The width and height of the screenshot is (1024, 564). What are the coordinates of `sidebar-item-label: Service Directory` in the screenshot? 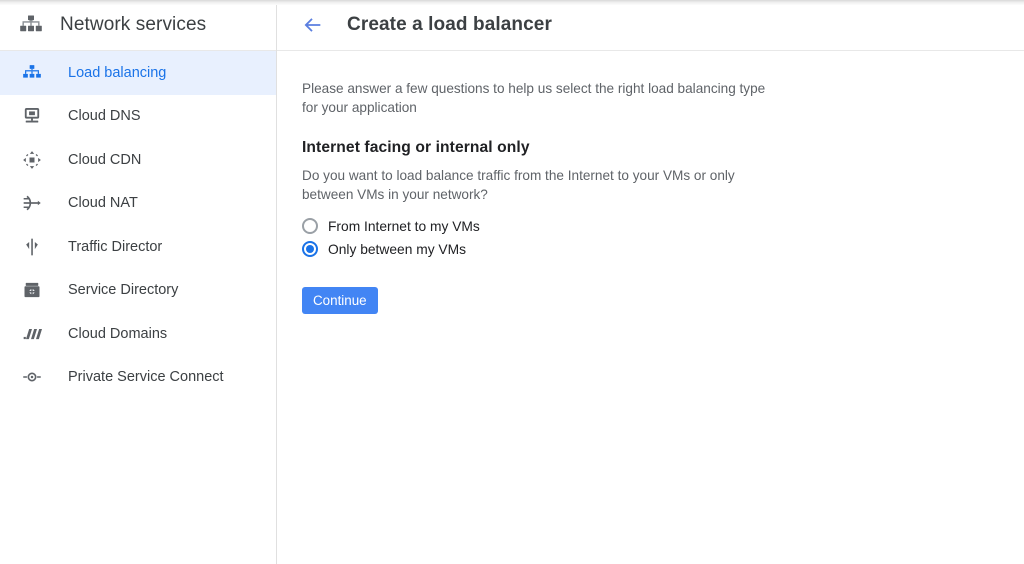 It's located at (123, 290).